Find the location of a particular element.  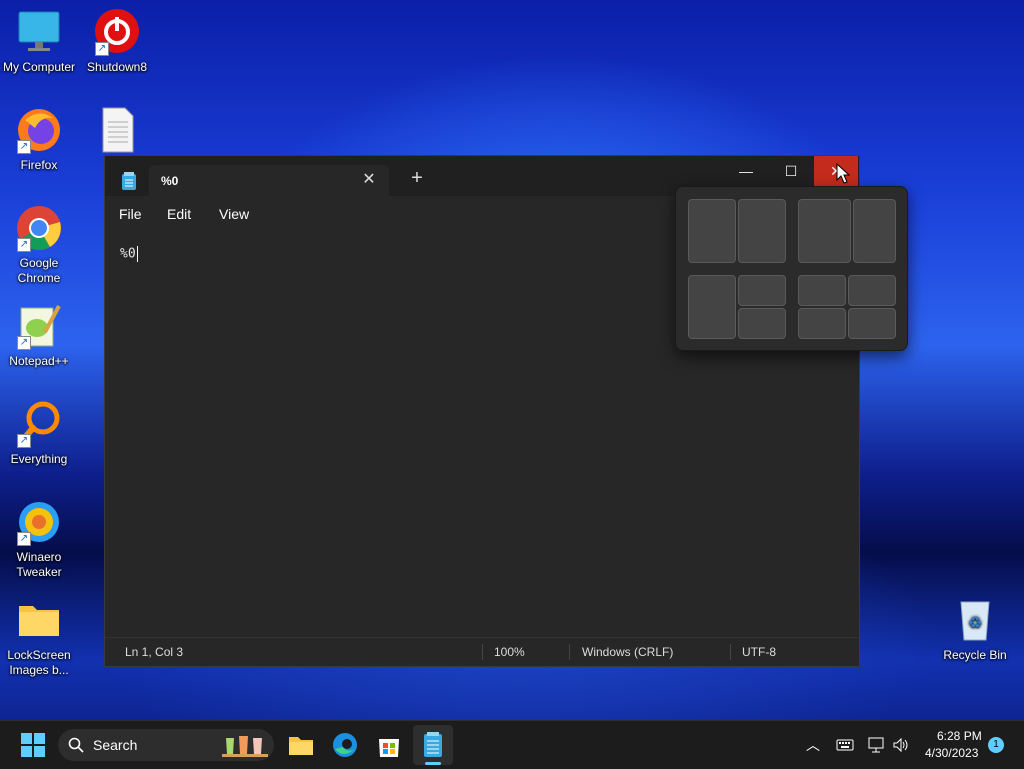

desktop-icon-label: Firefox is located at coordinates (39, 165).